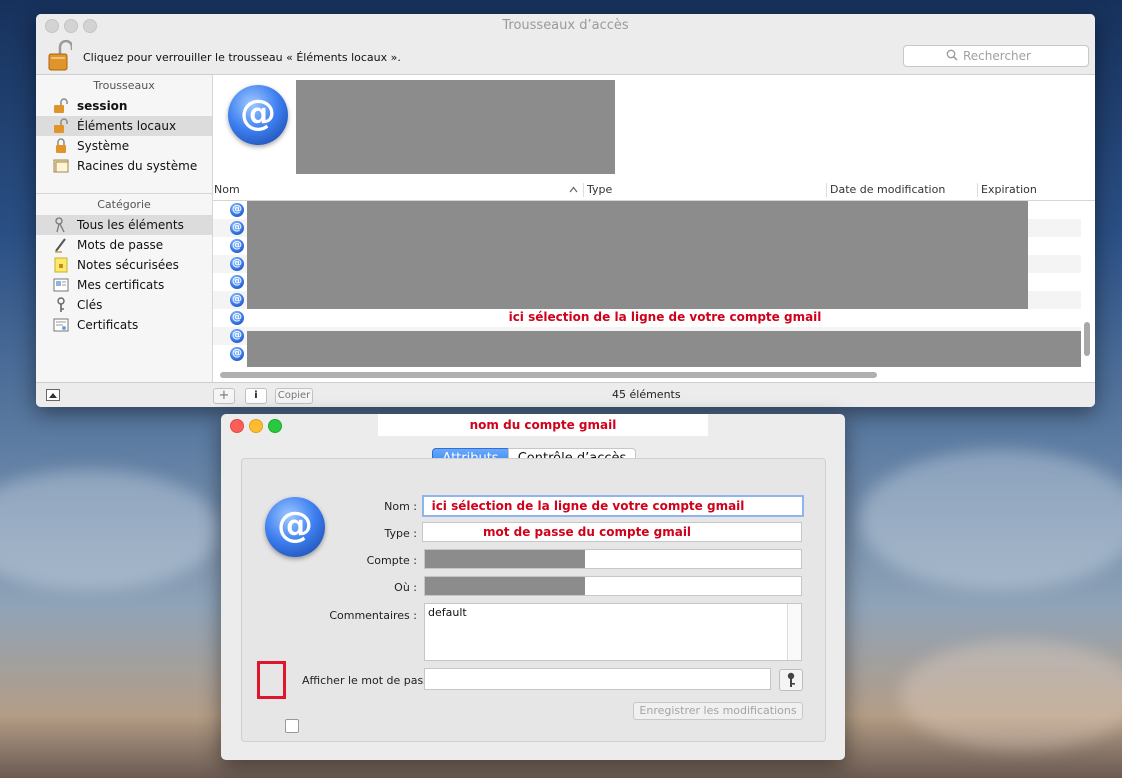  I want to click on sidebar-item-certificats: Certificats, so click(124, 325).